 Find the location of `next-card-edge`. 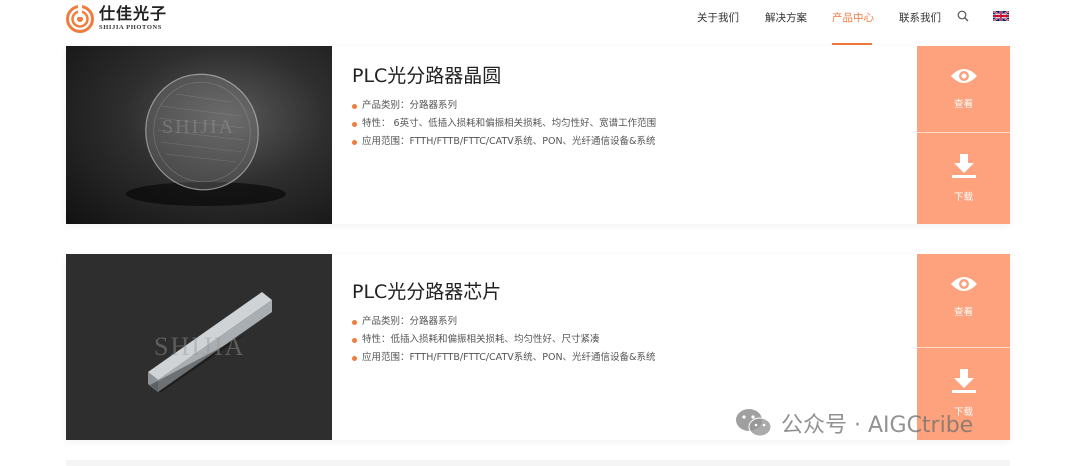

next-card-edge is located at coordinates (538, 463).